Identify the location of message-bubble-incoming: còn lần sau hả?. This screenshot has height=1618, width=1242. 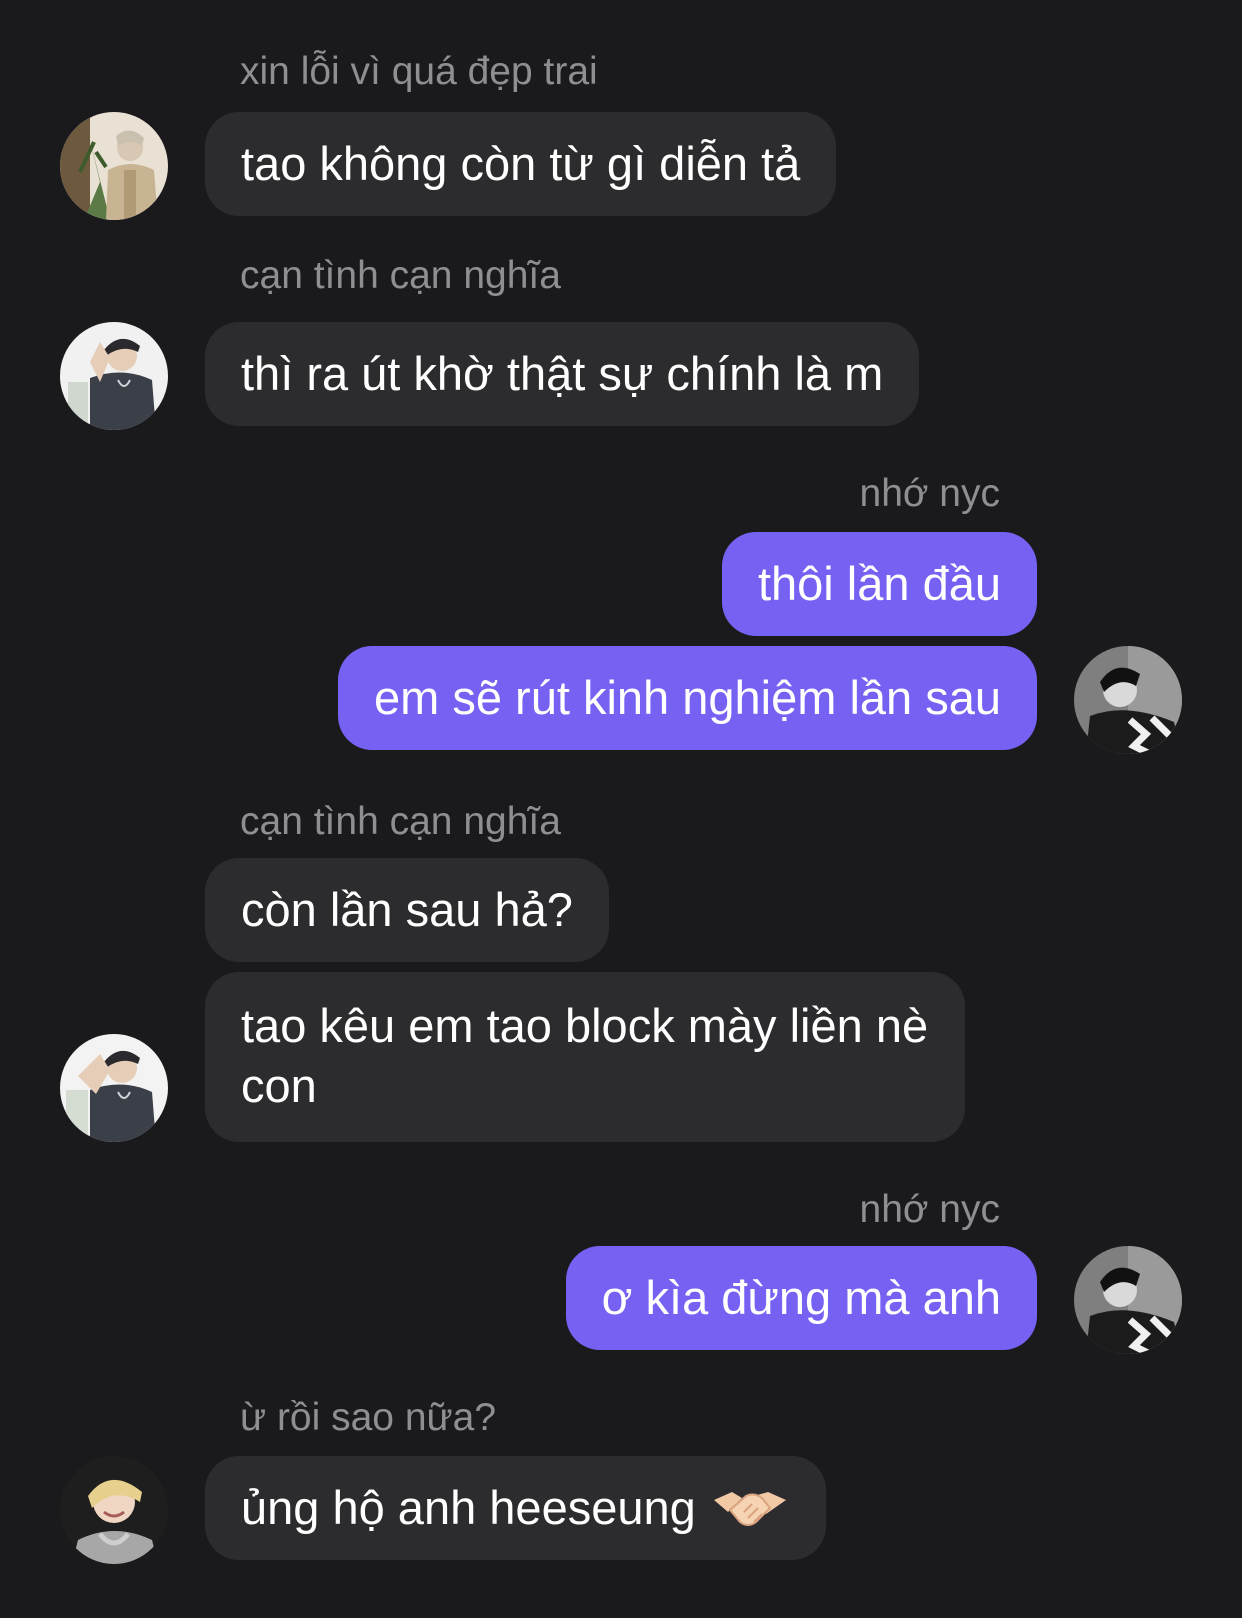
(407, 910).